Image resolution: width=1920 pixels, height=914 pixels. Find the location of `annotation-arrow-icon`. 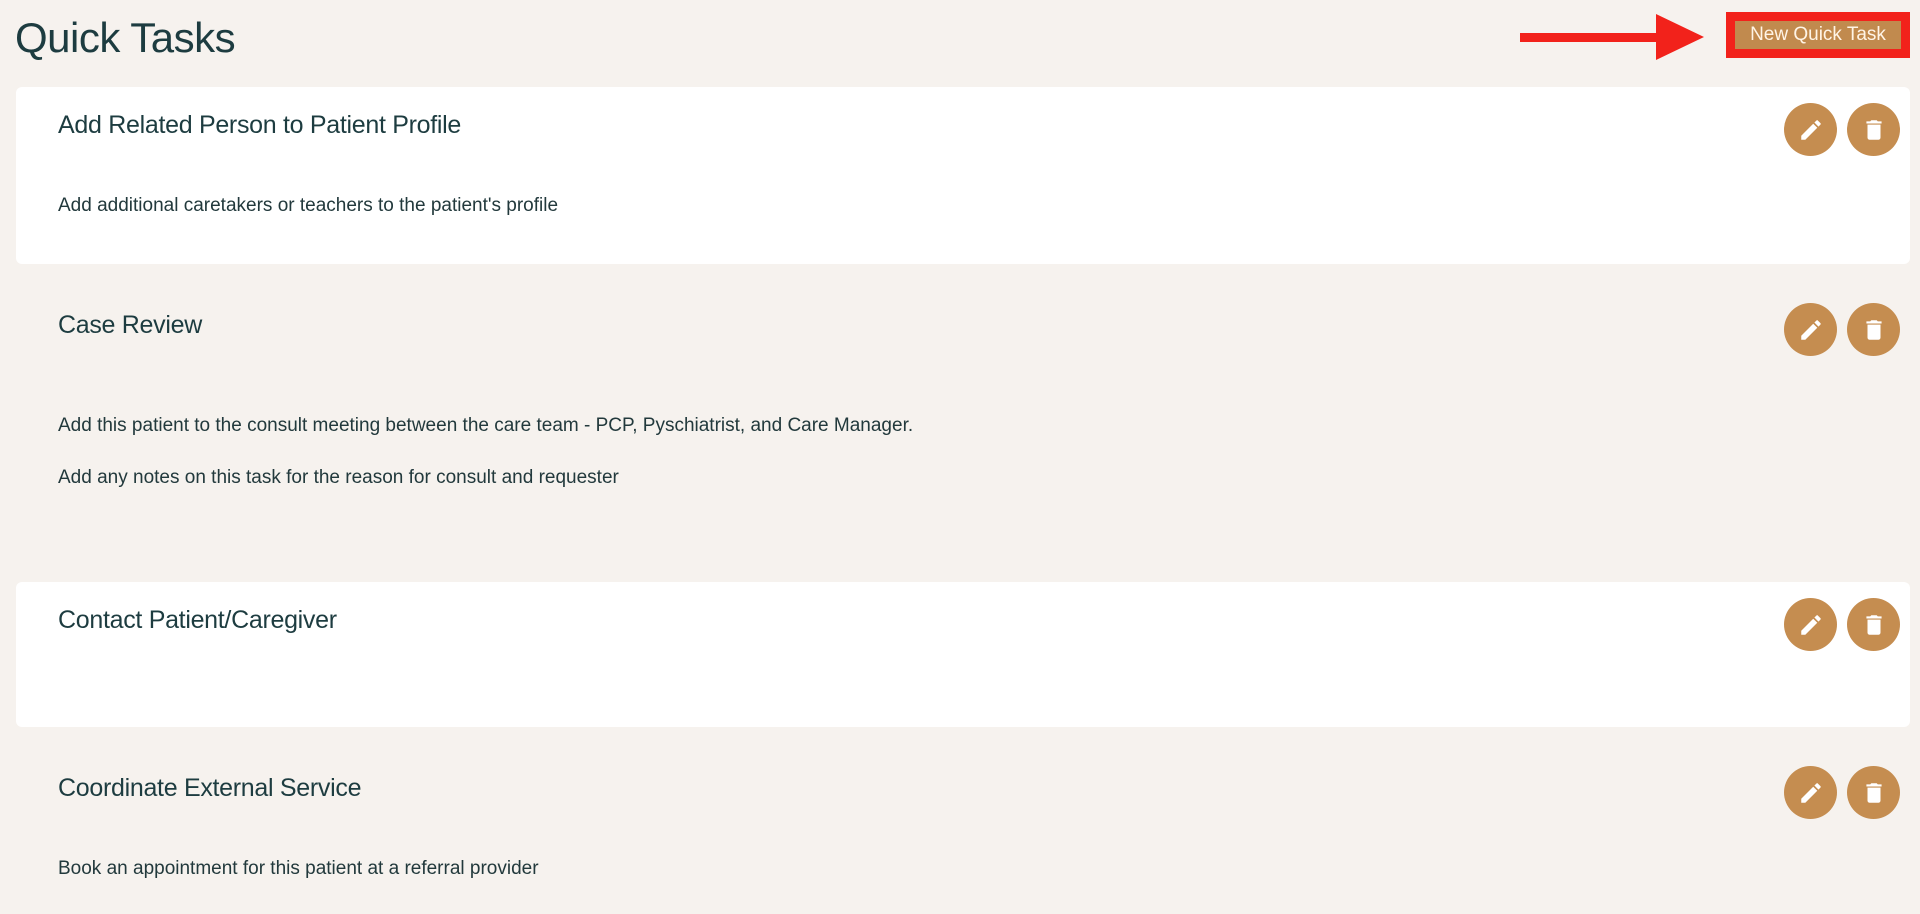

annotation-arrow-icon is located at coordinates (1612, 37).